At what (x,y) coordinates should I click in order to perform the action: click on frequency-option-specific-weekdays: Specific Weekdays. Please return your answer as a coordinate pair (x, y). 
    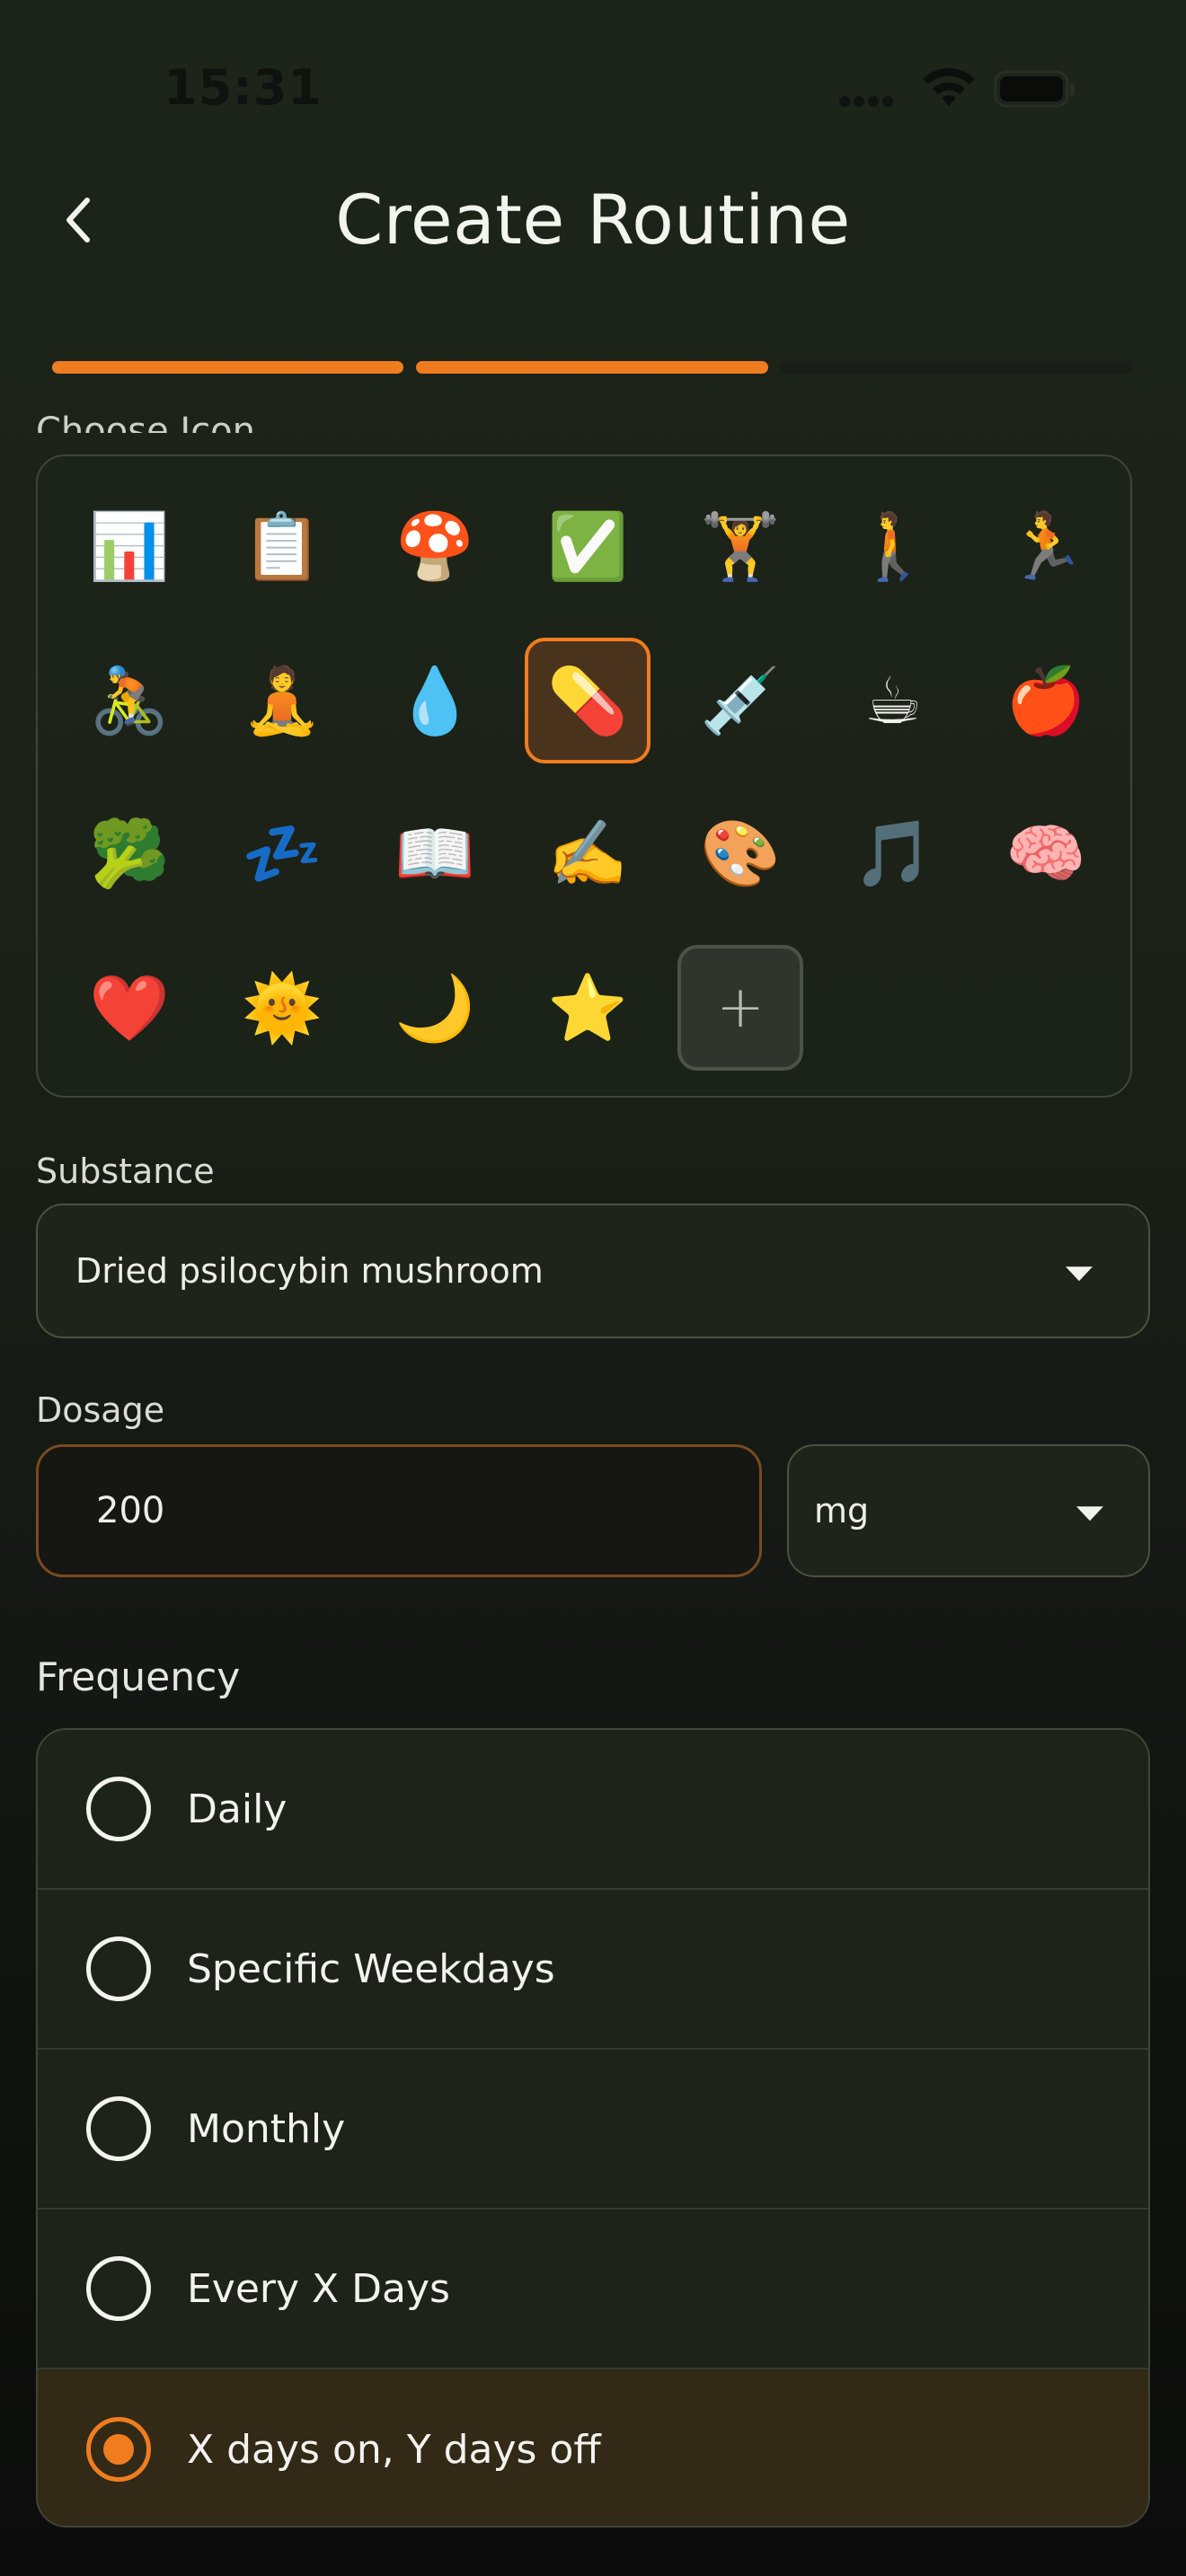
    Looking at the image, I should click on (593, 1970).